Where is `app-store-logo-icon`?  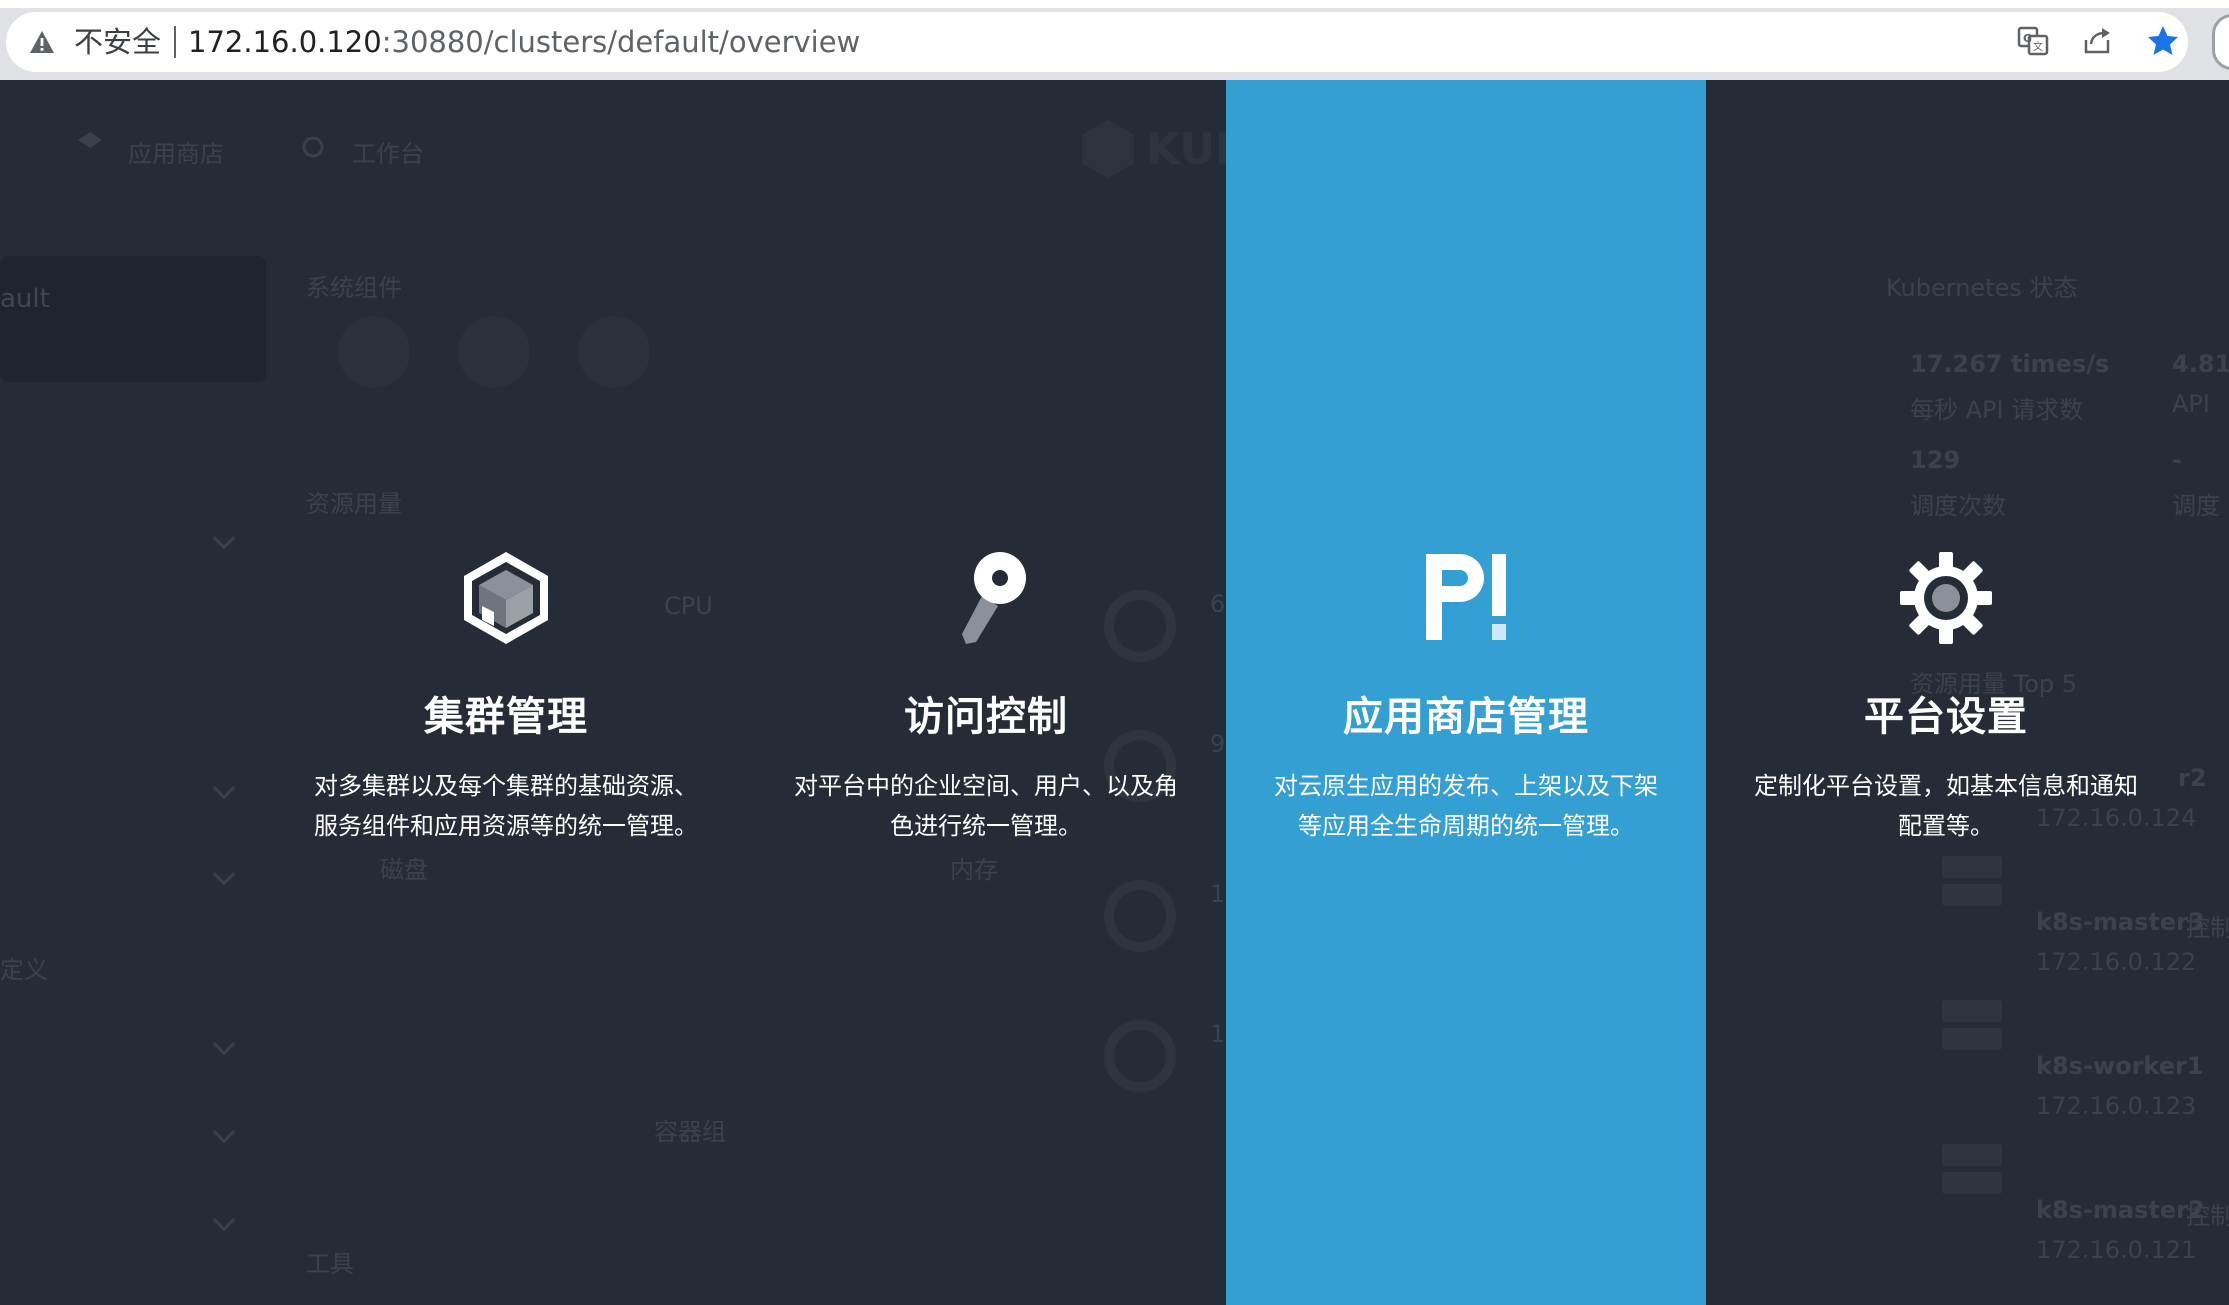 app-store-logo-icon is located at coordinates (1466, 597).